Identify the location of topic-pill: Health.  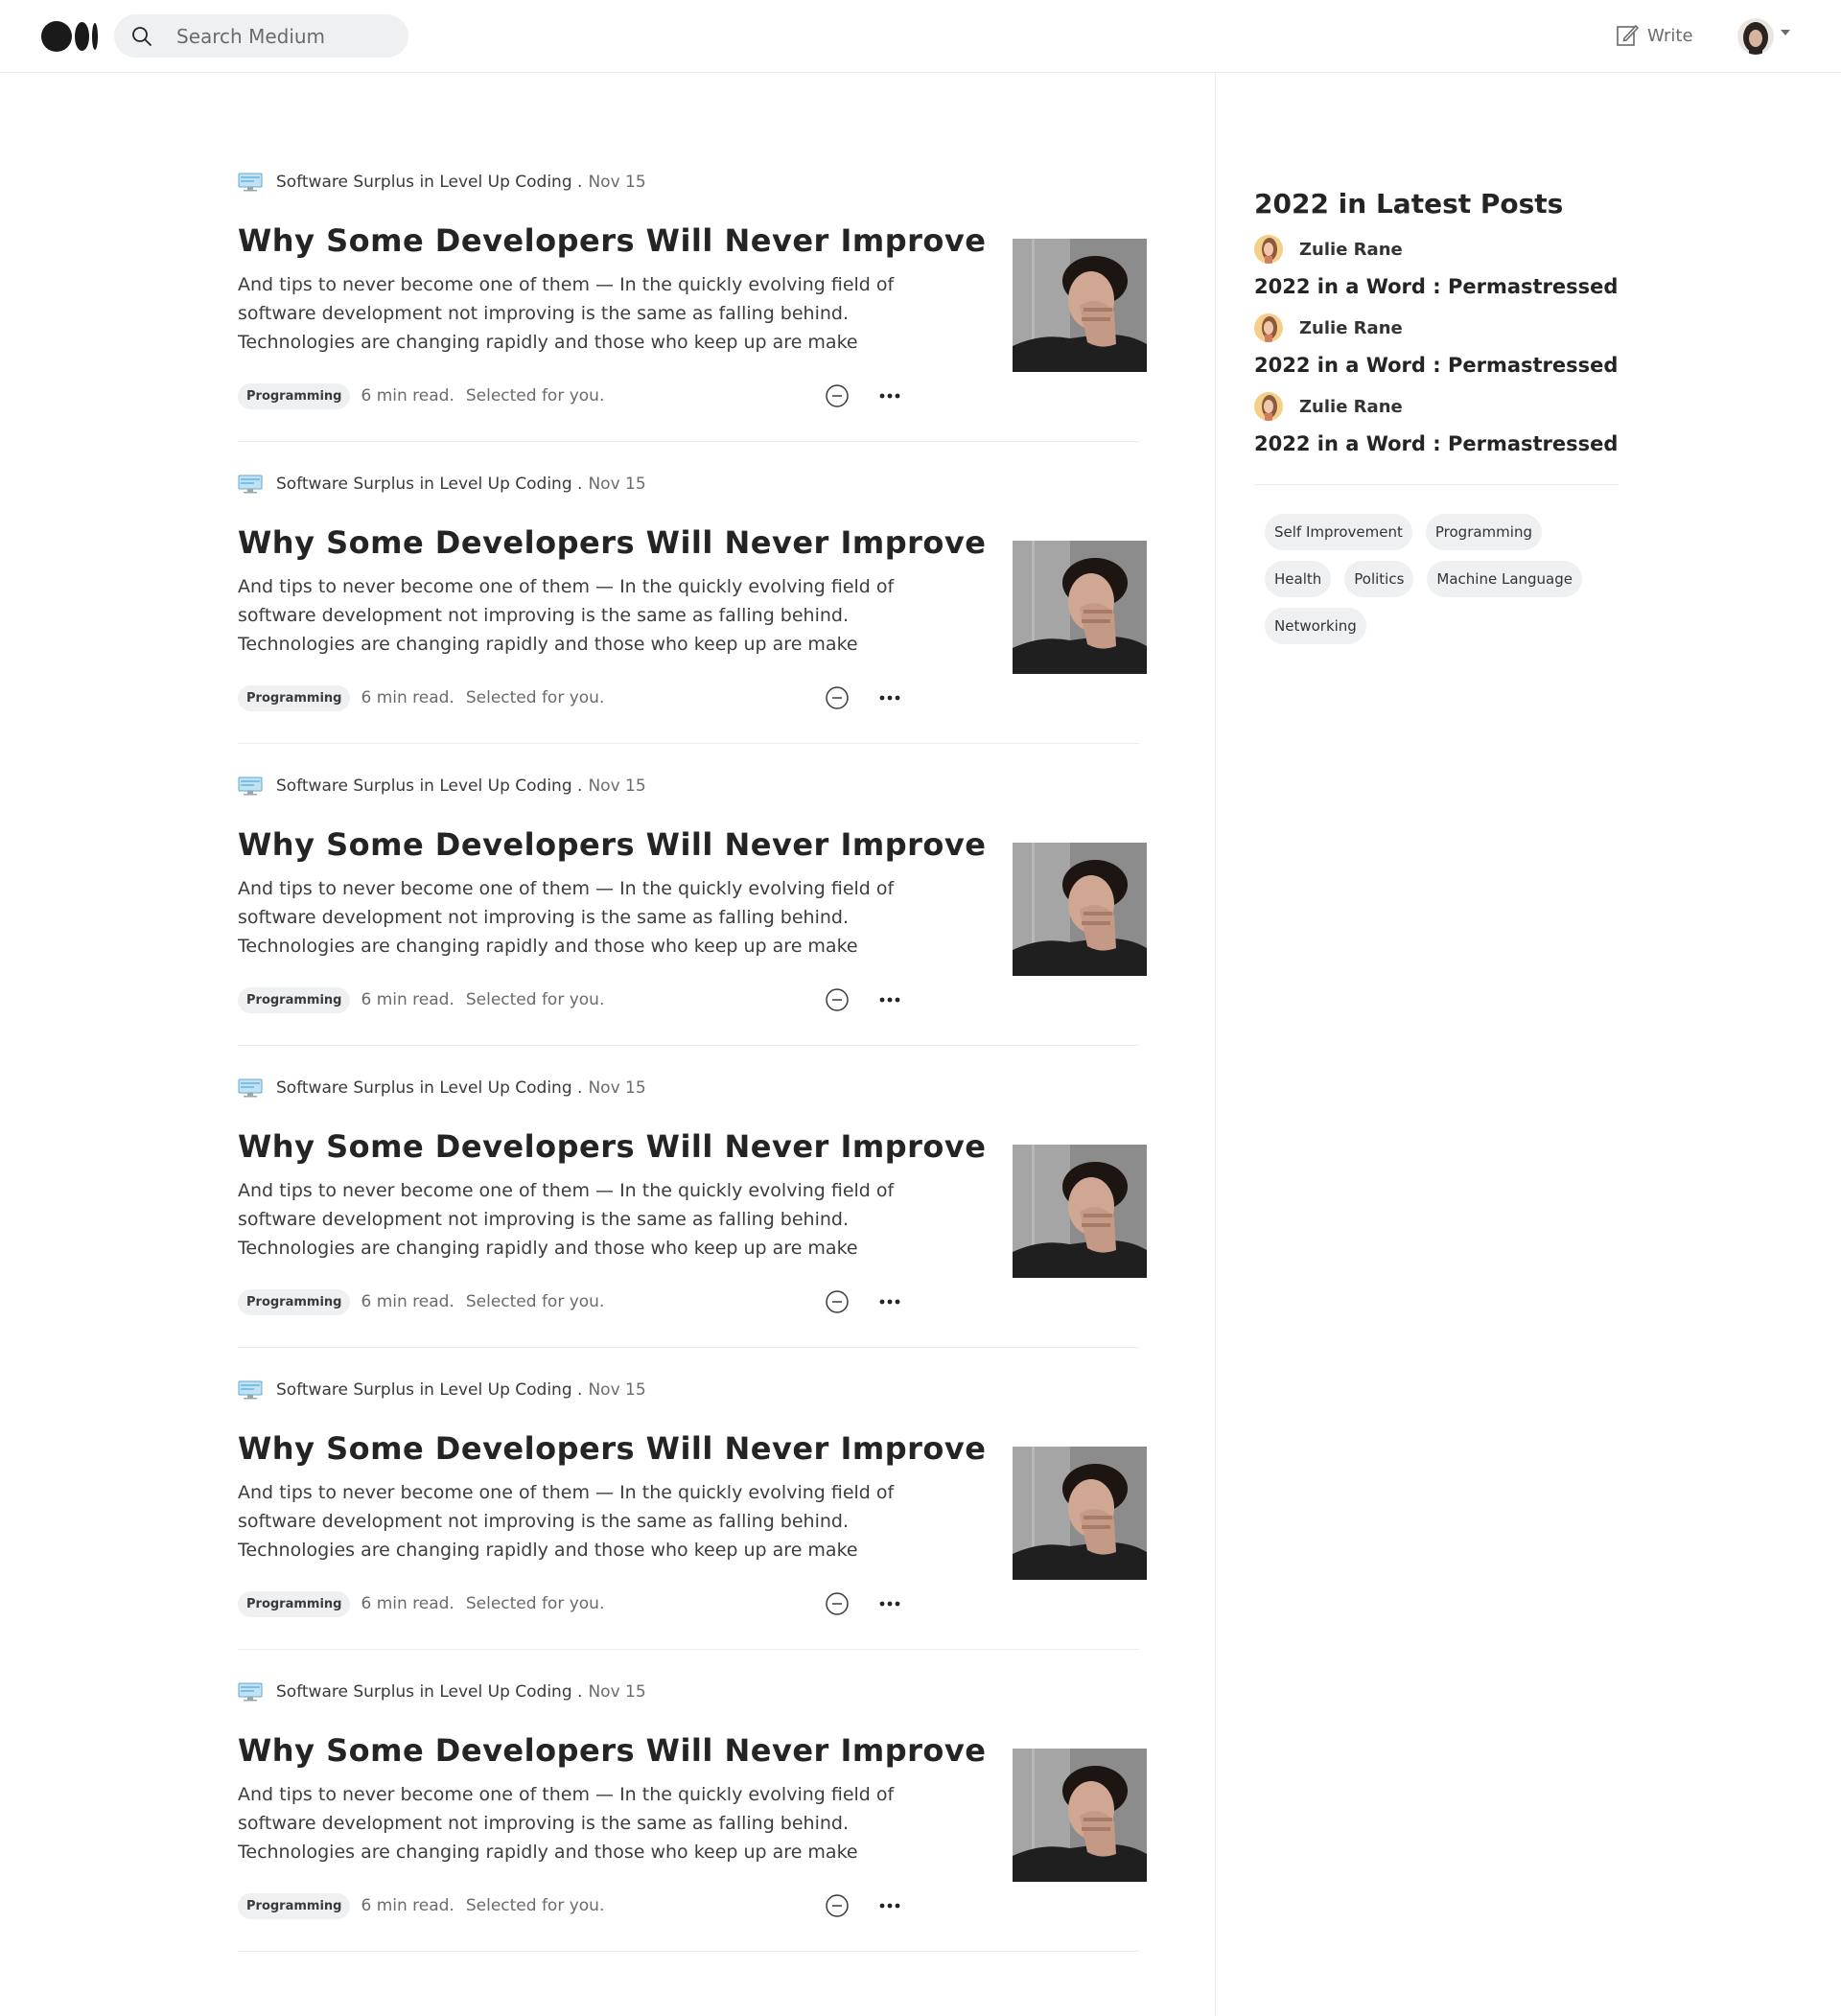
(1298, 579).